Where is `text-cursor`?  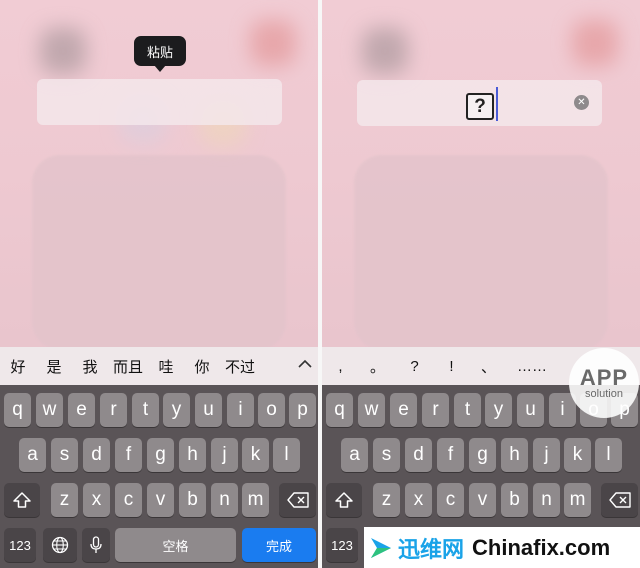 text-cursor is located at coordinates (497, 104).